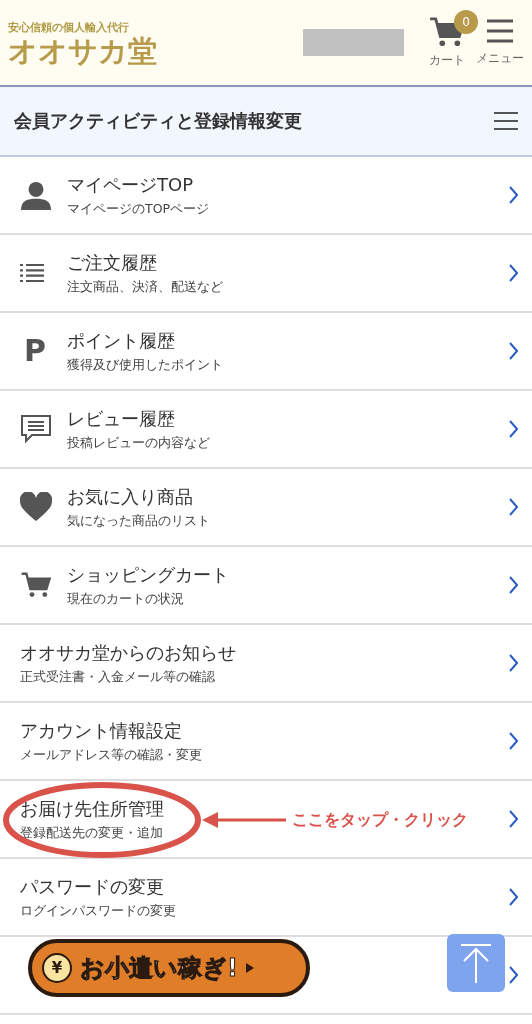 Image resolution: width=532 pixels, height=1024 pixels. I want to click on menu-row: お届け先住所管理 登録配送先の変更・追加 ここをタップ・クリック, so click(266, 820).